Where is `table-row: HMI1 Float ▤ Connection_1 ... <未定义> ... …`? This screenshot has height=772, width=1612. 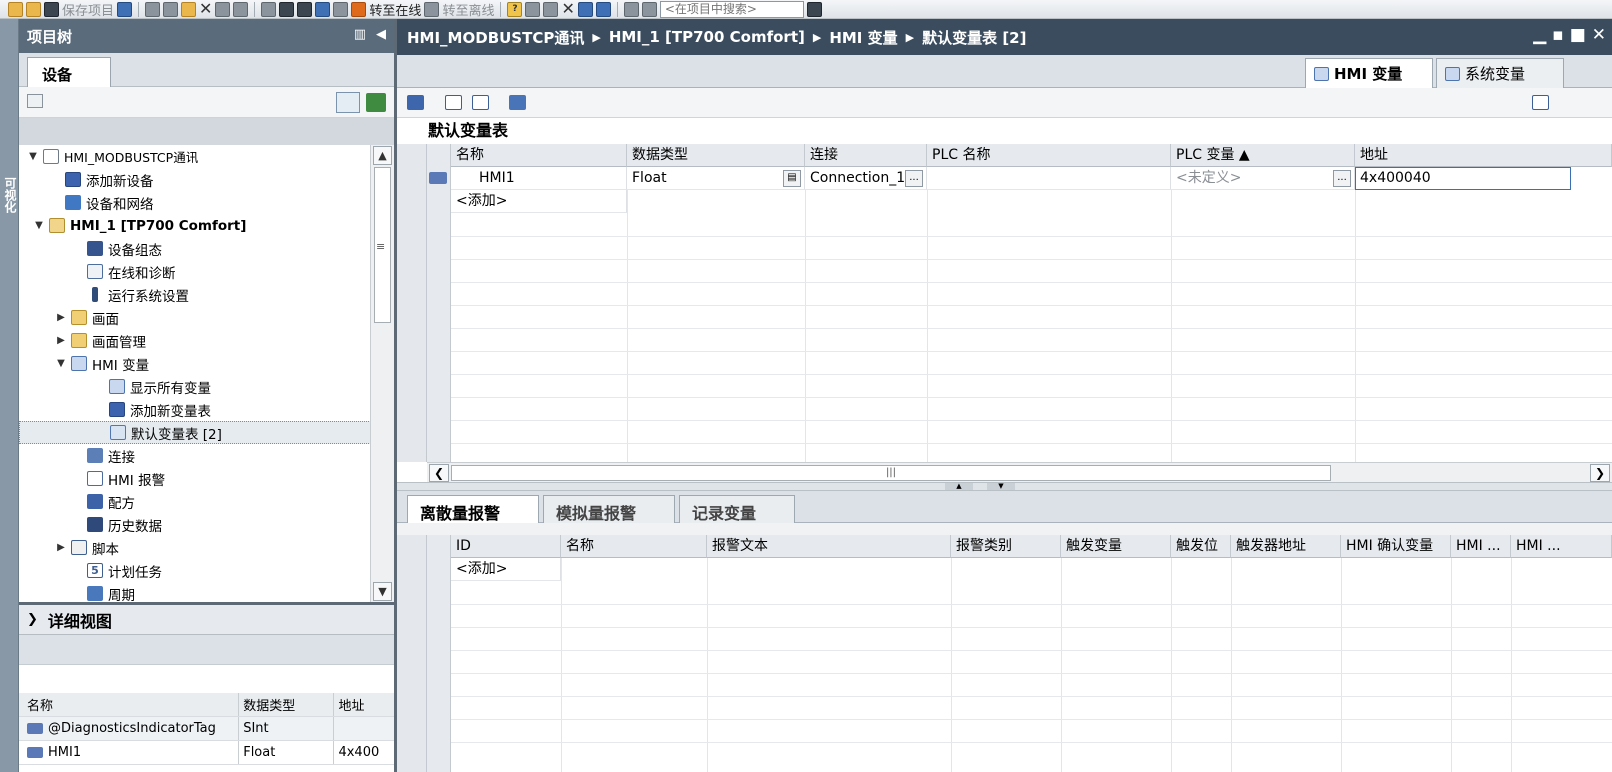 table-row: HMI1 Float ▤ Connection_1 ... <未定义> ... … is located at coordinates (1004, 178).